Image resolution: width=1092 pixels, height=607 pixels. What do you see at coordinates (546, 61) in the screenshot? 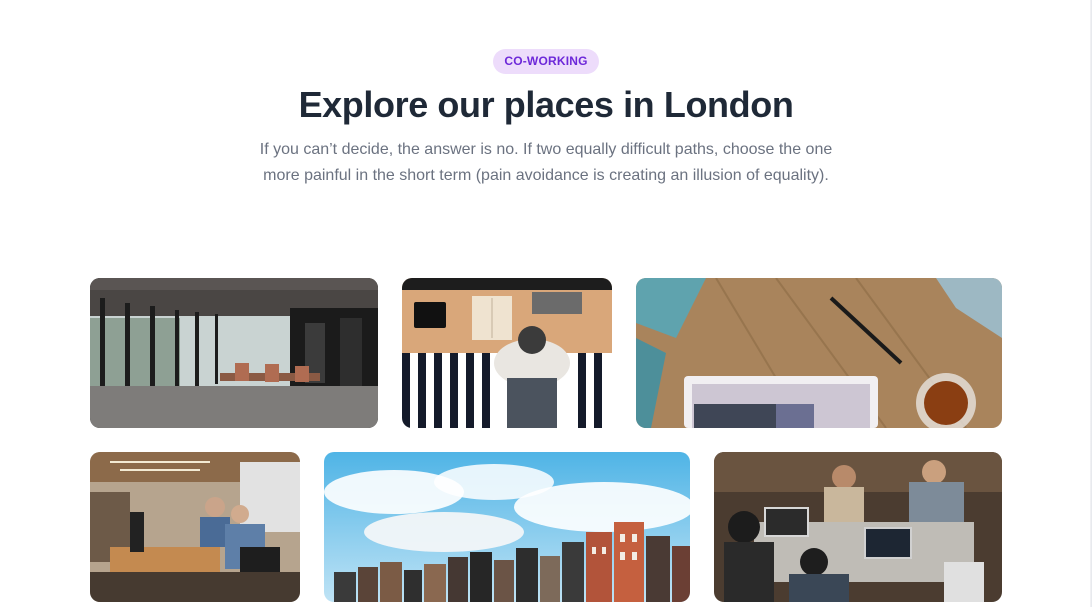
I see `category-badge: CO-WORKING` at bounding box center [546, 61].